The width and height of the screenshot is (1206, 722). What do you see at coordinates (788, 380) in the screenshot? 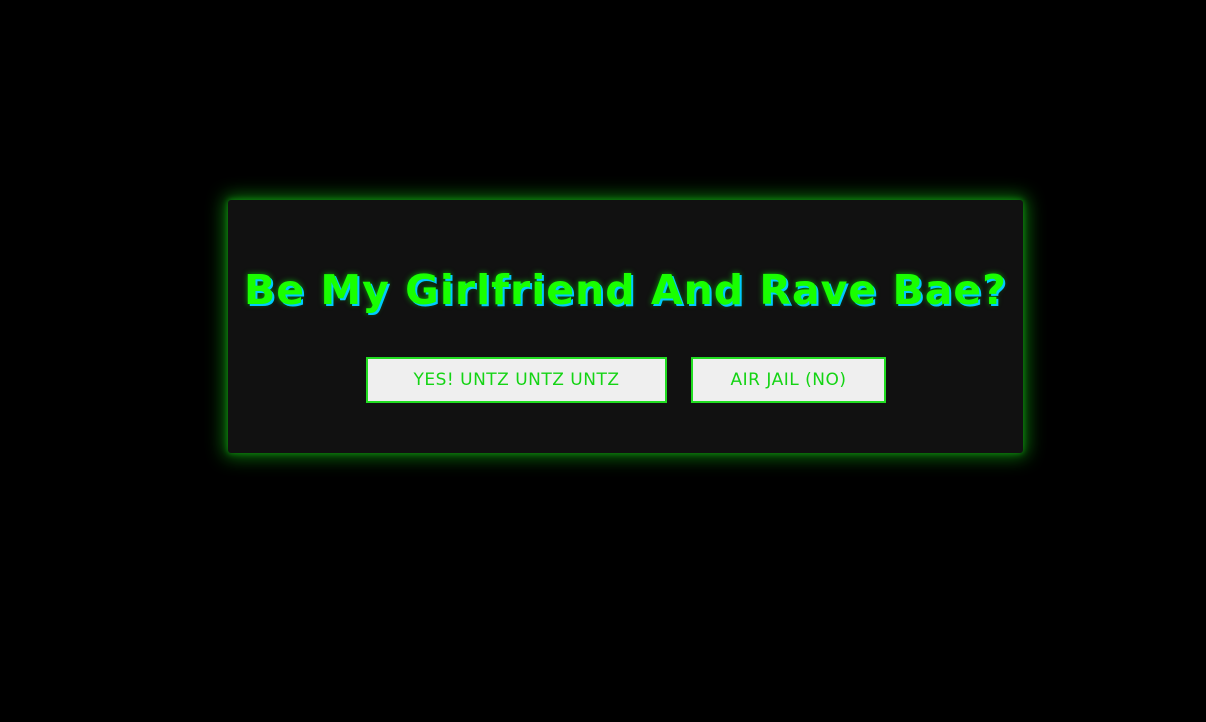
I see `no-button: AIR JAIL (NO)` at bounding box center [788, 380].